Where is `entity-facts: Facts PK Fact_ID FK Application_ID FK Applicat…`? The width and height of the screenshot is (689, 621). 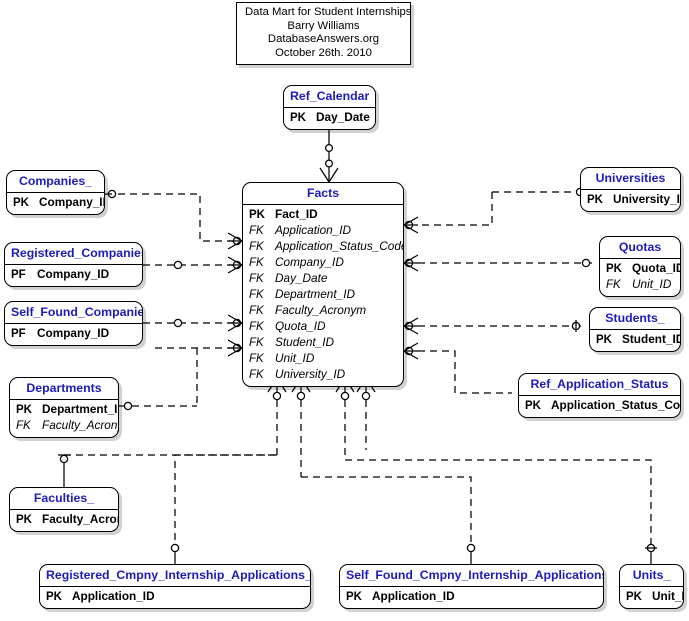 entity-facts: Facts PK Fact_ID FK Application_ID FK Applicat… is located at coordinates (323, 284).